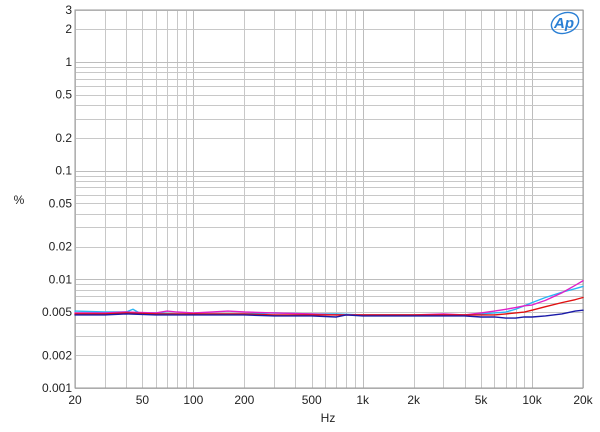 Image resolution: width=600 pixels, height=432 pixels. I want to click on y-axis-ticks: 3 2 1 0.5 0.2 0.1 0.05 0.02 0.01 0.005 0.002 0.001, so click(57, 199).